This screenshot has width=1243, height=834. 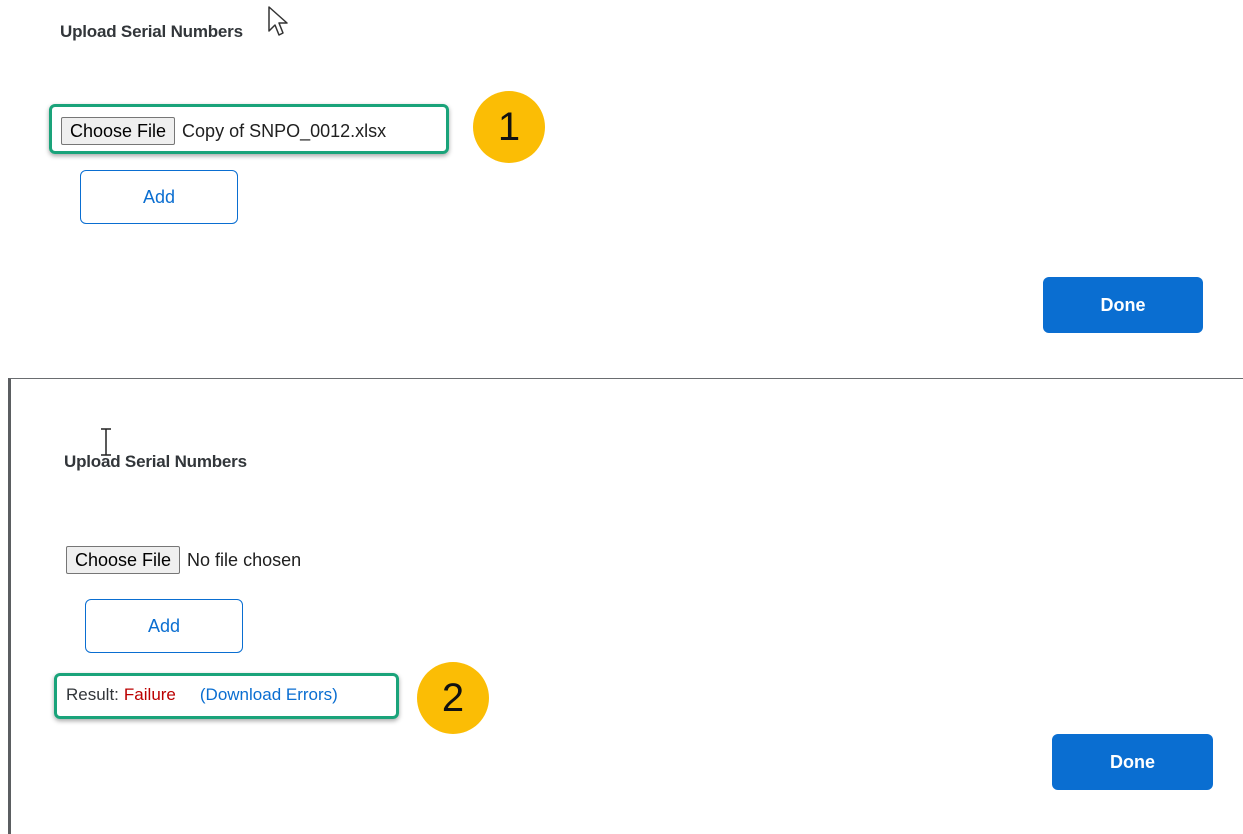 I want to click on step-badge-2: 2, so click(x=453, y=698).